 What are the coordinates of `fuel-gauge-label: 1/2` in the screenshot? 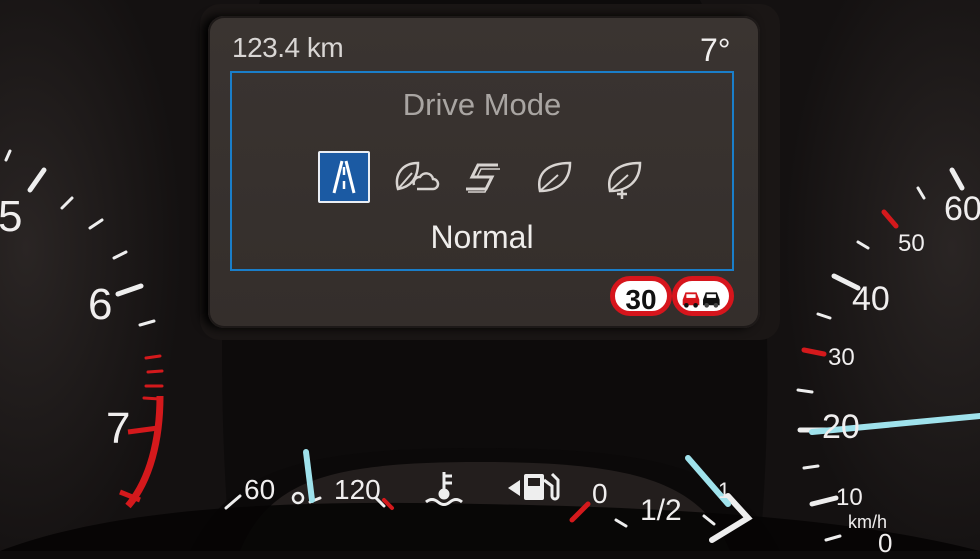 It's located at (661, 510).